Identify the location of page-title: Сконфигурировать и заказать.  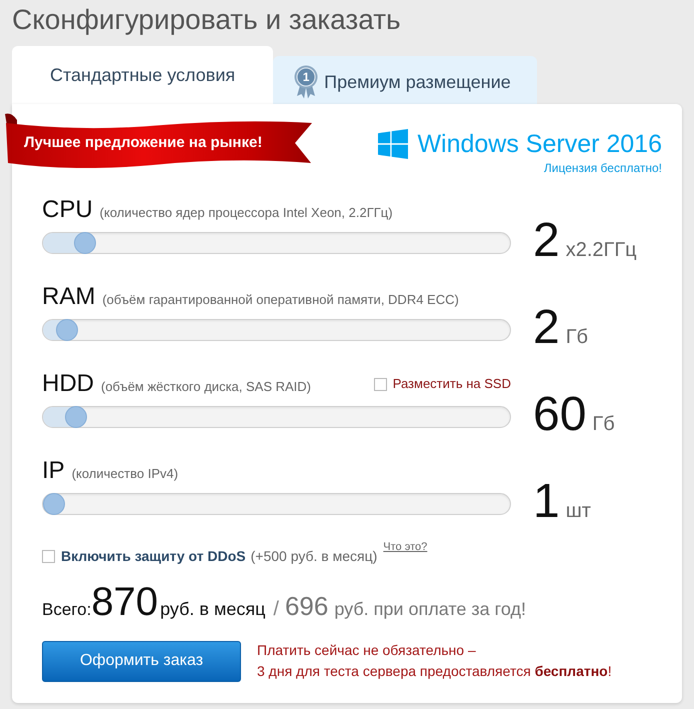
(206, 20).